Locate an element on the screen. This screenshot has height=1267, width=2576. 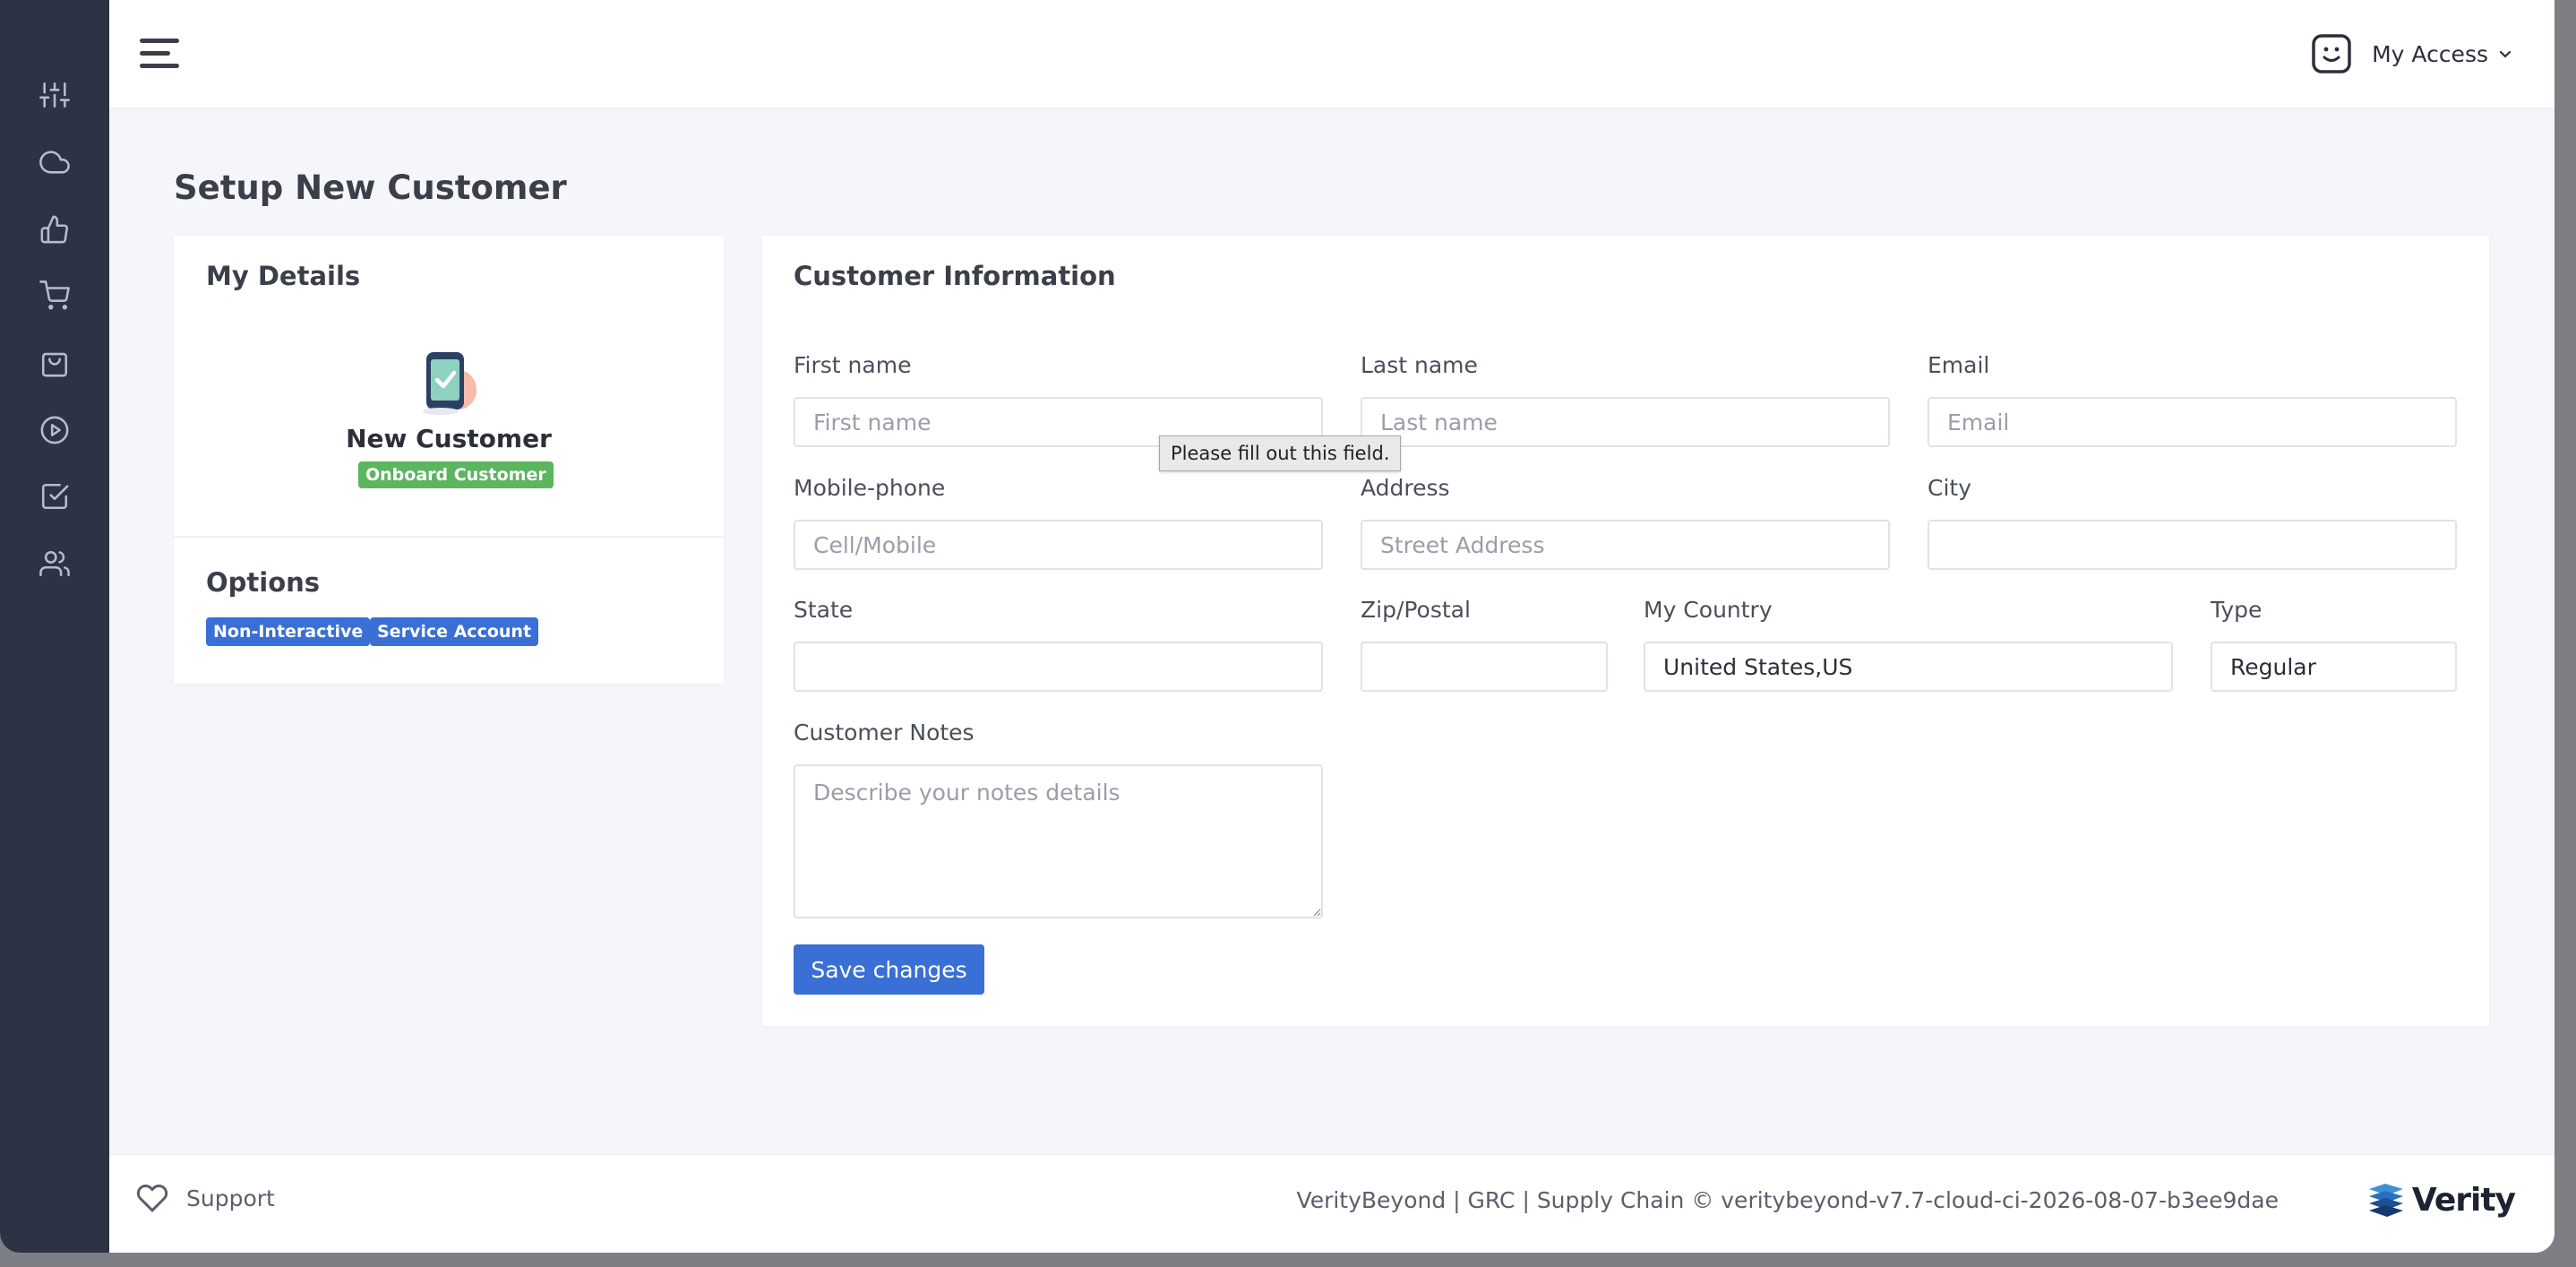
verity-logo-icon is located at coordinates (2385, 1201).